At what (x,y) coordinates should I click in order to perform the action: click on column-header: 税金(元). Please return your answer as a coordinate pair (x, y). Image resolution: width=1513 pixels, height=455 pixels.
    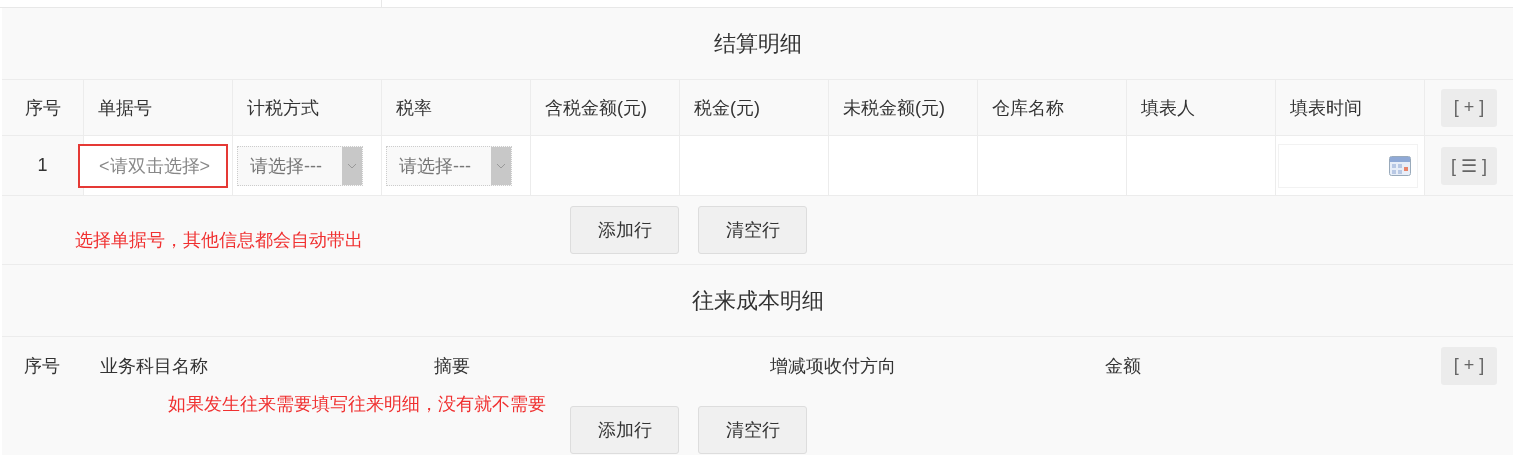
    Looking at the image, I should click on (727, 108).